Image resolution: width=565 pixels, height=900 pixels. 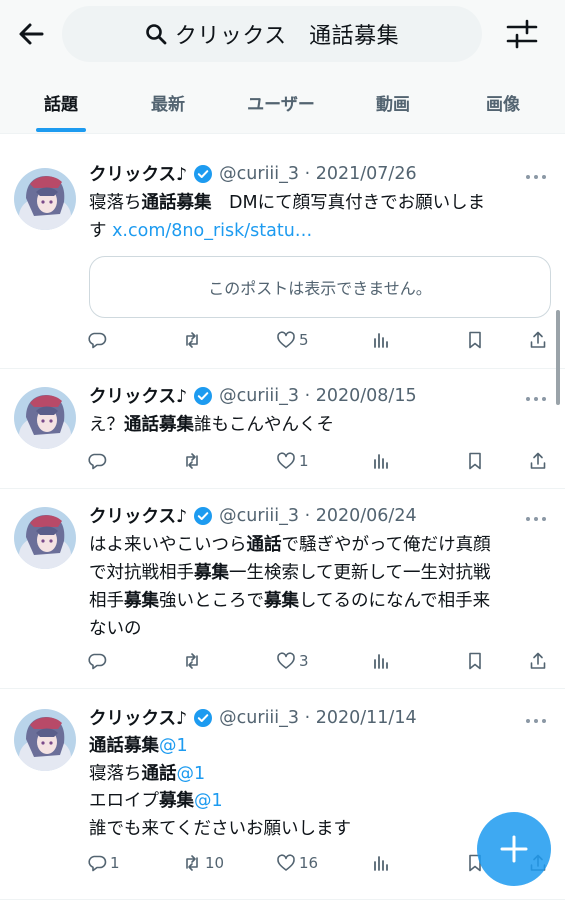 What do you see at coordinates (290, 573) in the screenshot?
I see `post-text-line: で対抗戦相手募集一生検索して更新して一生対抗戦` at bounding box center [290, 573].